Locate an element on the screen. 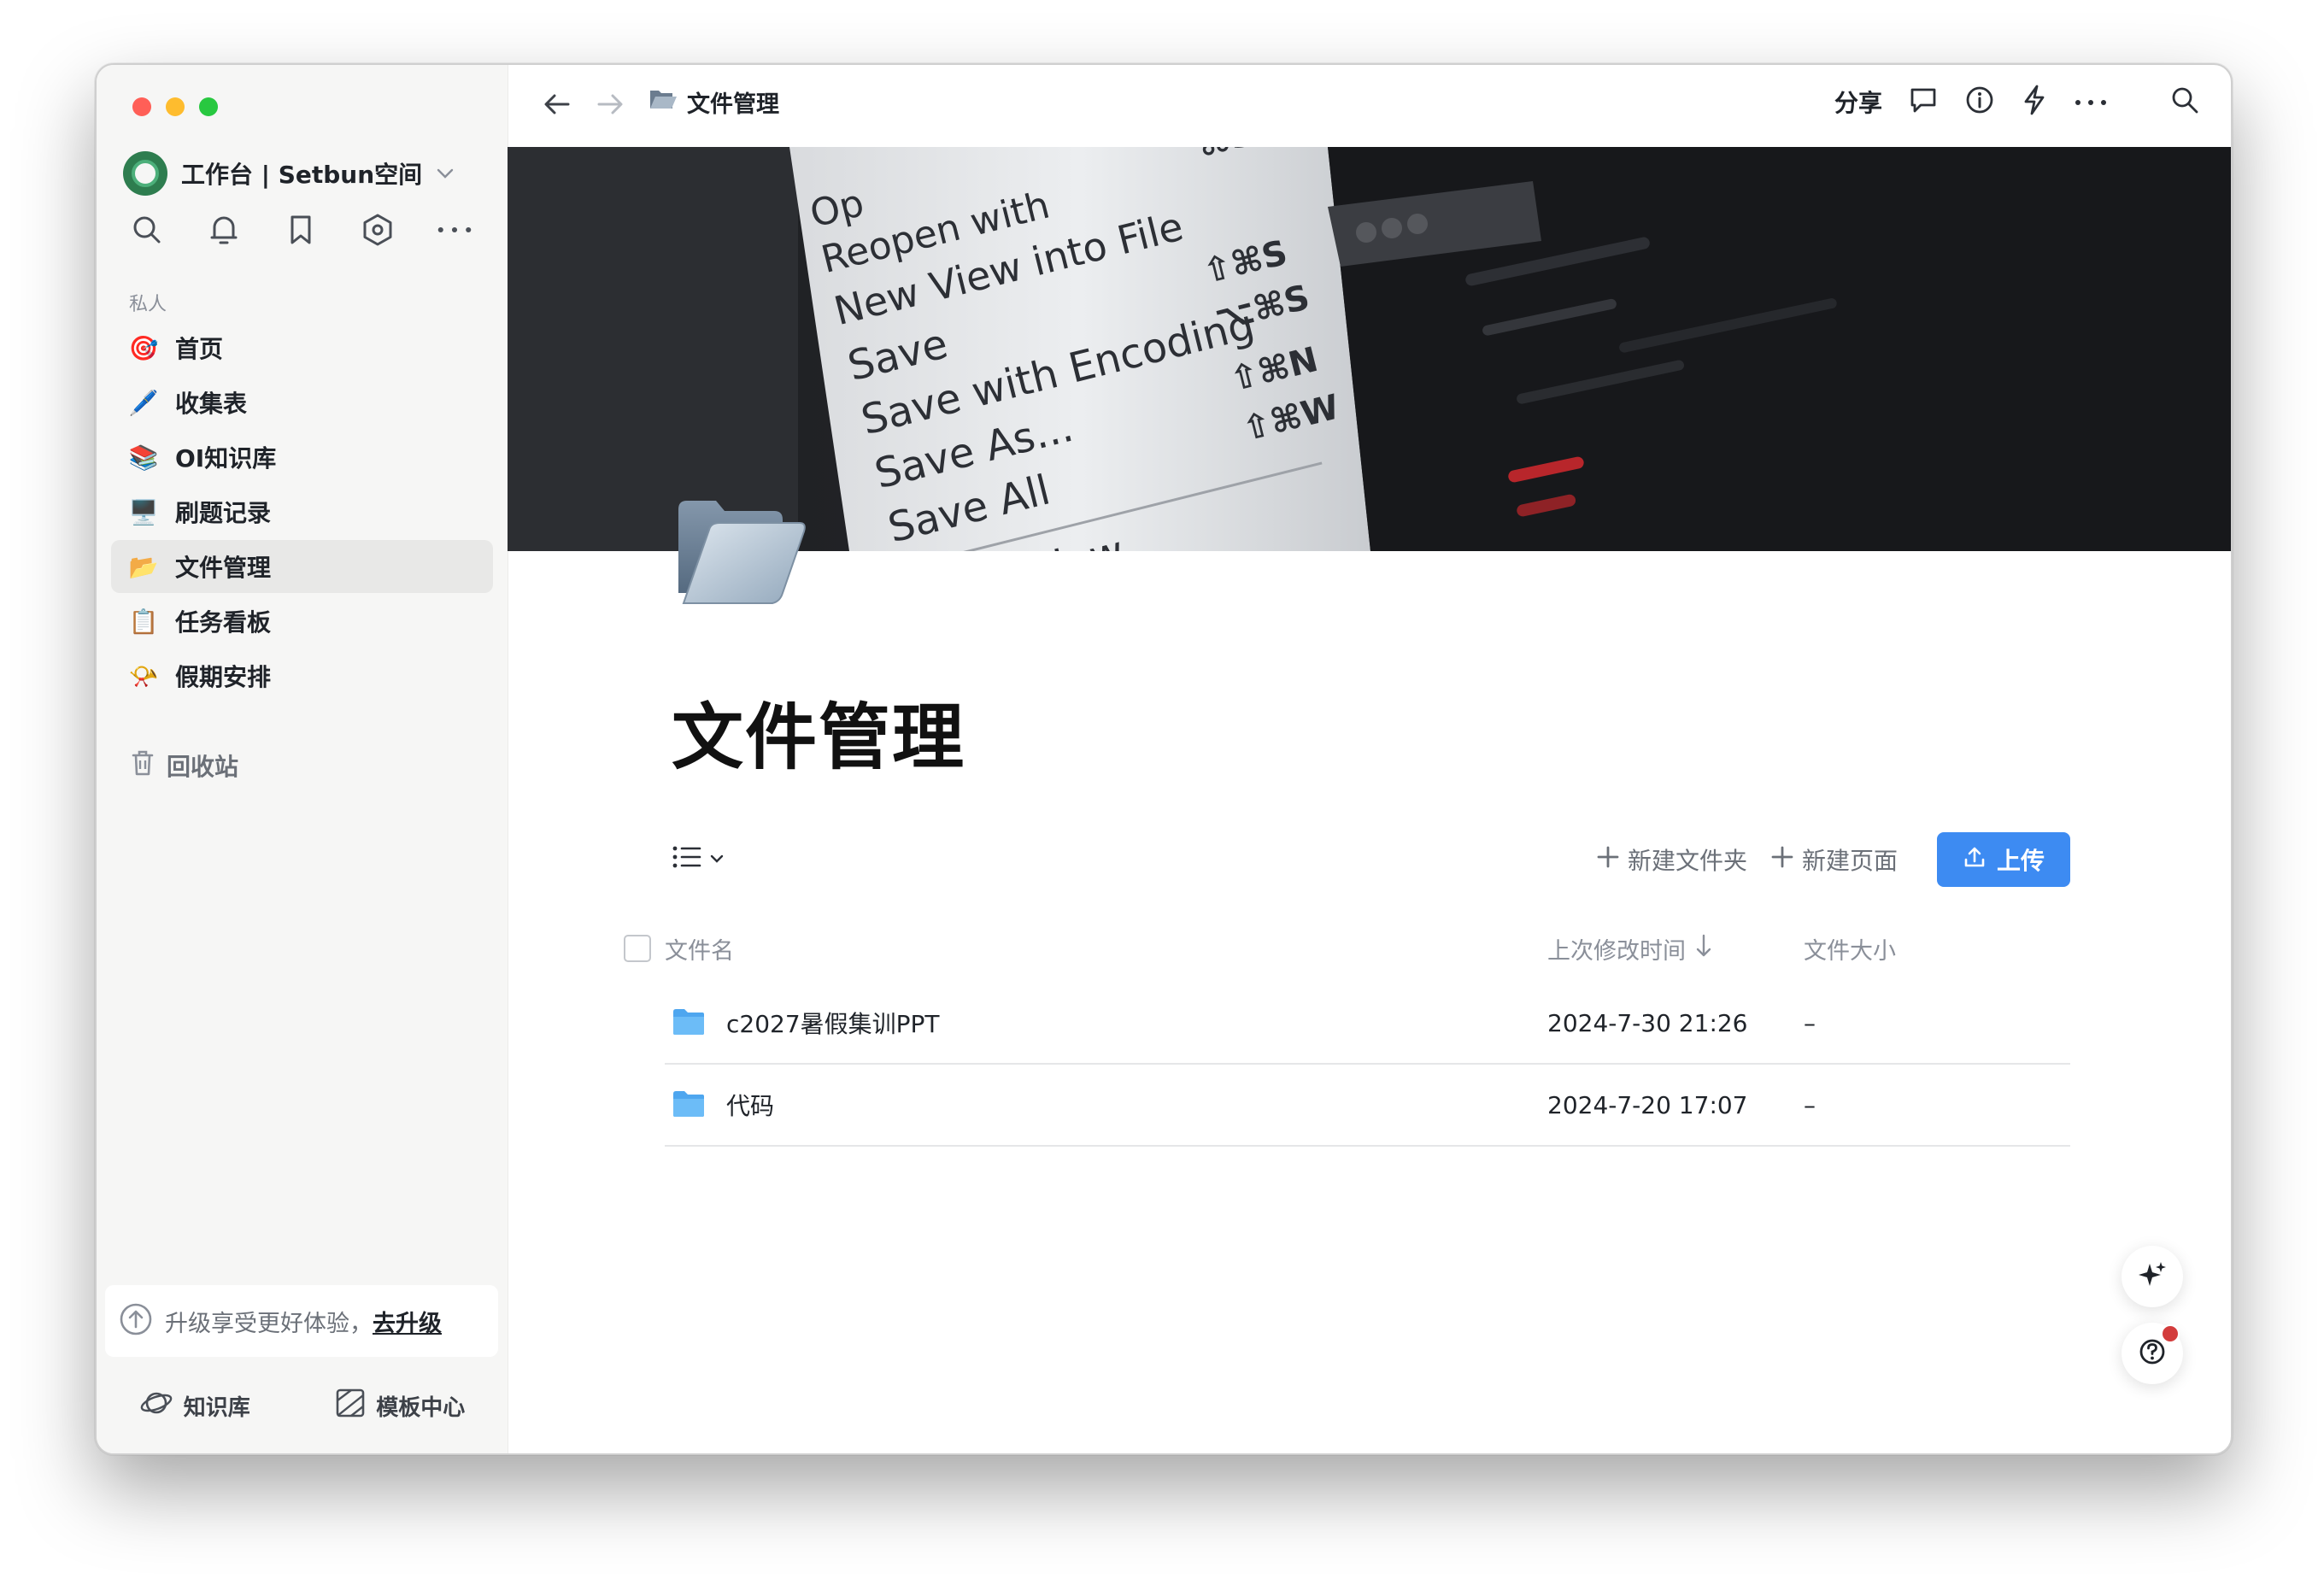  close-window-button is located at coordinates (141, 106).